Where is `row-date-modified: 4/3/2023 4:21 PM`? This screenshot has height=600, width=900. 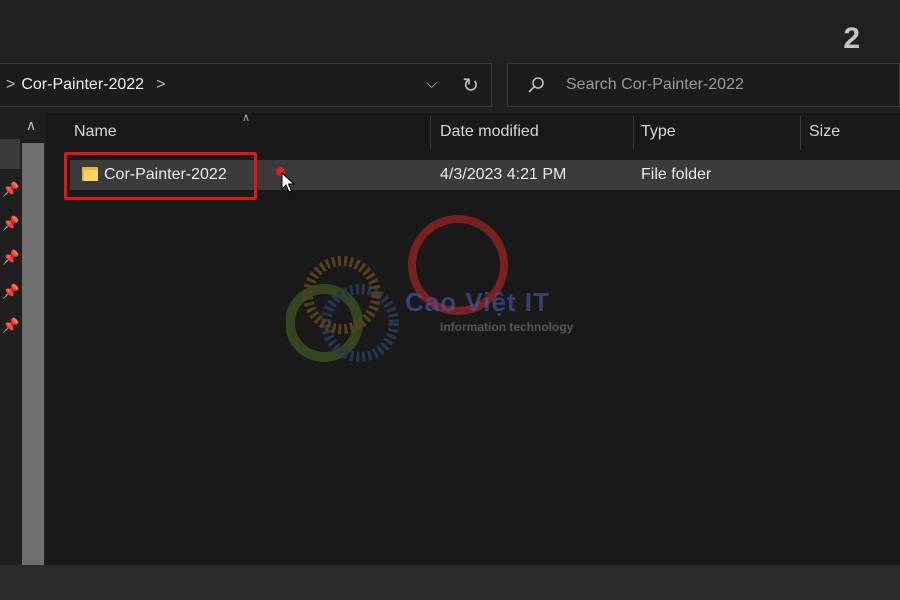 row-date-modified: 4/3/2023 4:21 PM is located at coordinates (503, 174).